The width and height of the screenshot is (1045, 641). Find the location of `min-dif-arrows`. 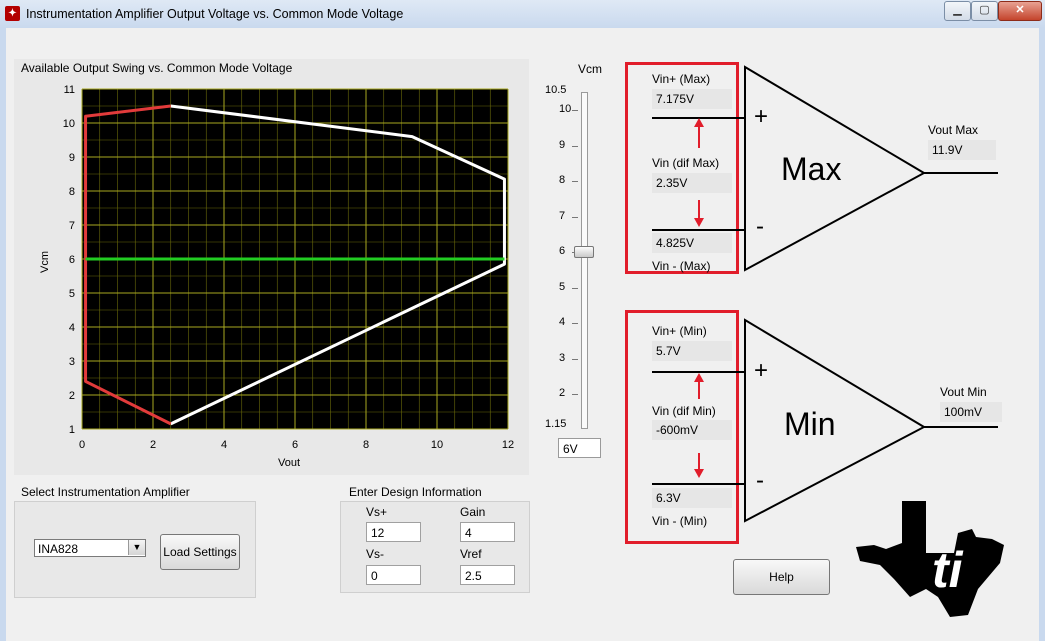

min-dif-arrows is located at coordinates (699, 425).